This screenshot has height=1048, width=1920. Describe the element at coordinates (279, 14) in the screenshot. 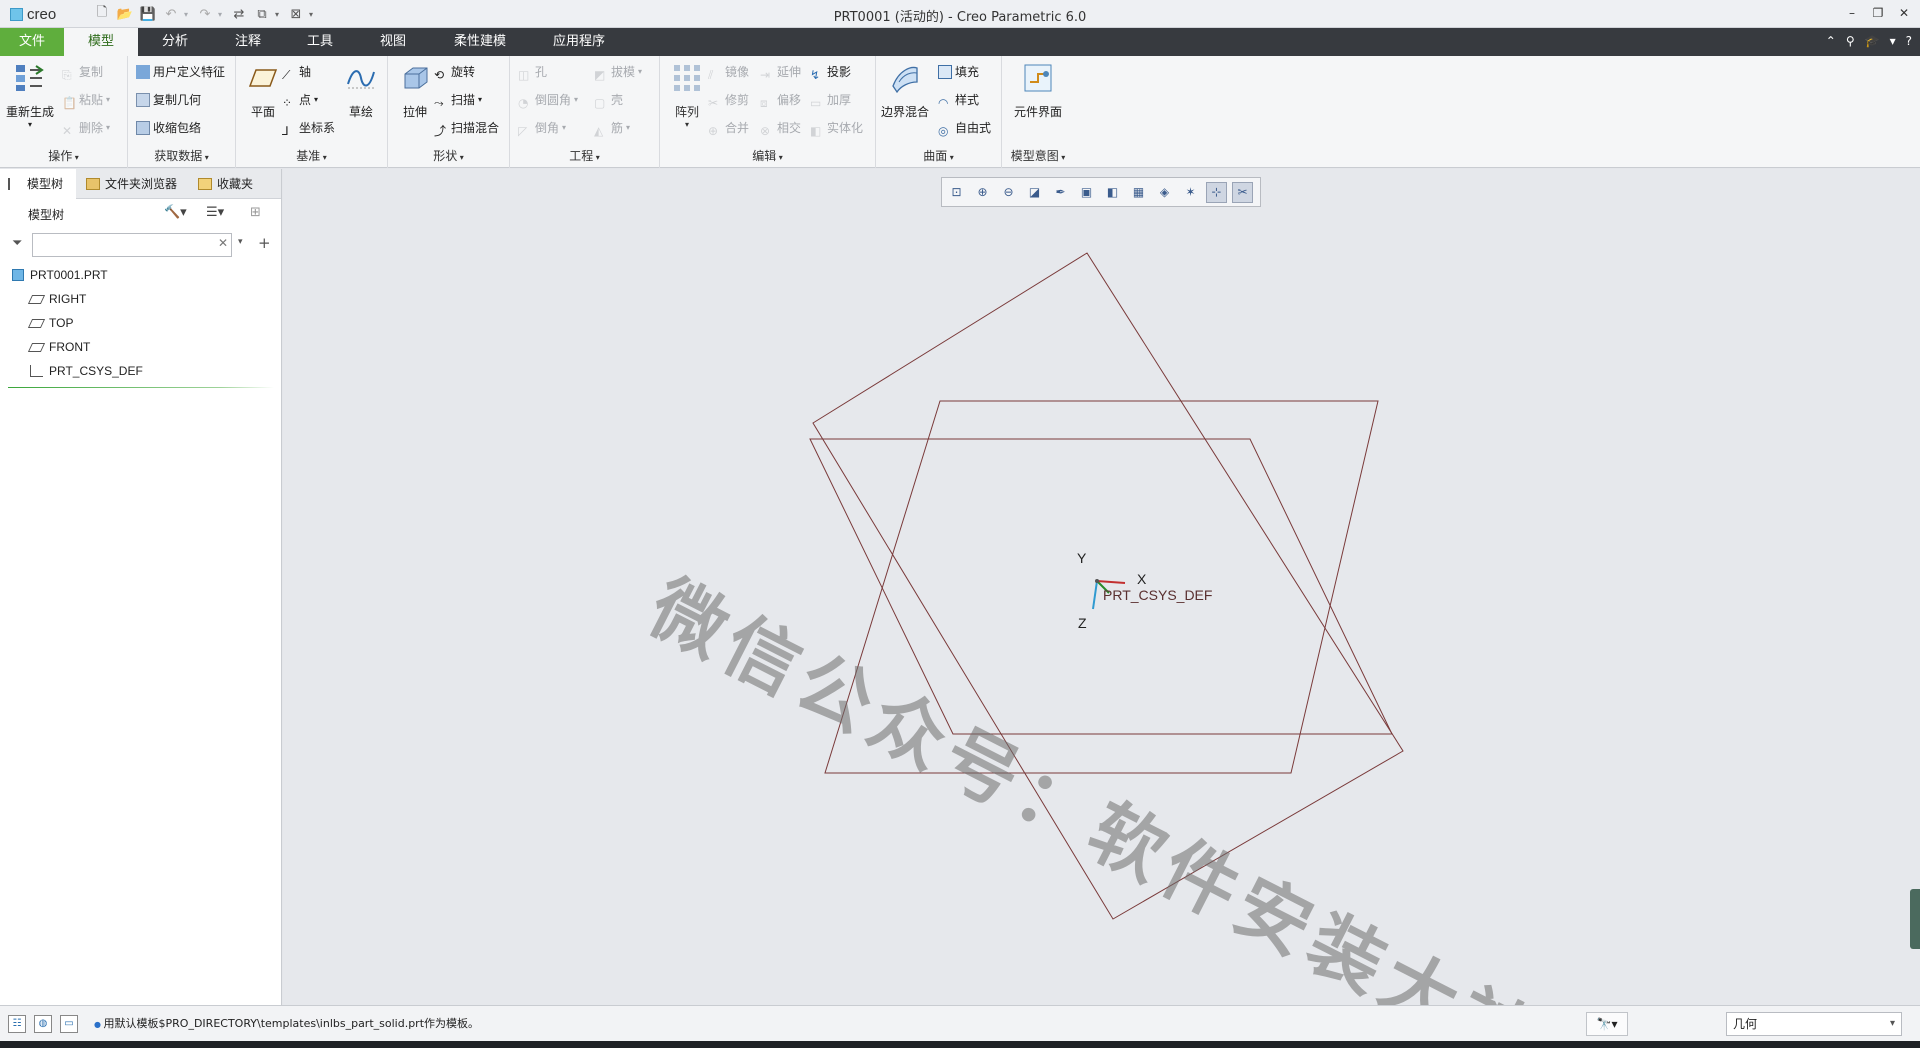

I see `windows-dropdown-icon: ▾` at that location.